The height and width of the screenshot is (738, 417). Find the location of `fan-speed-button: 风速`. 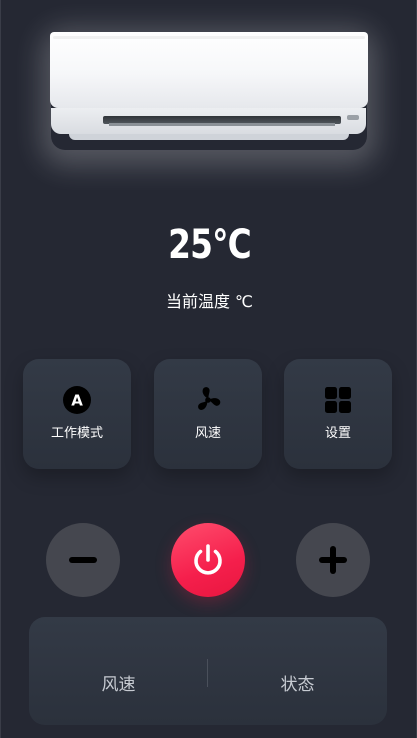

fan-speed-button: 风速 is located at coordinates (208, 414).